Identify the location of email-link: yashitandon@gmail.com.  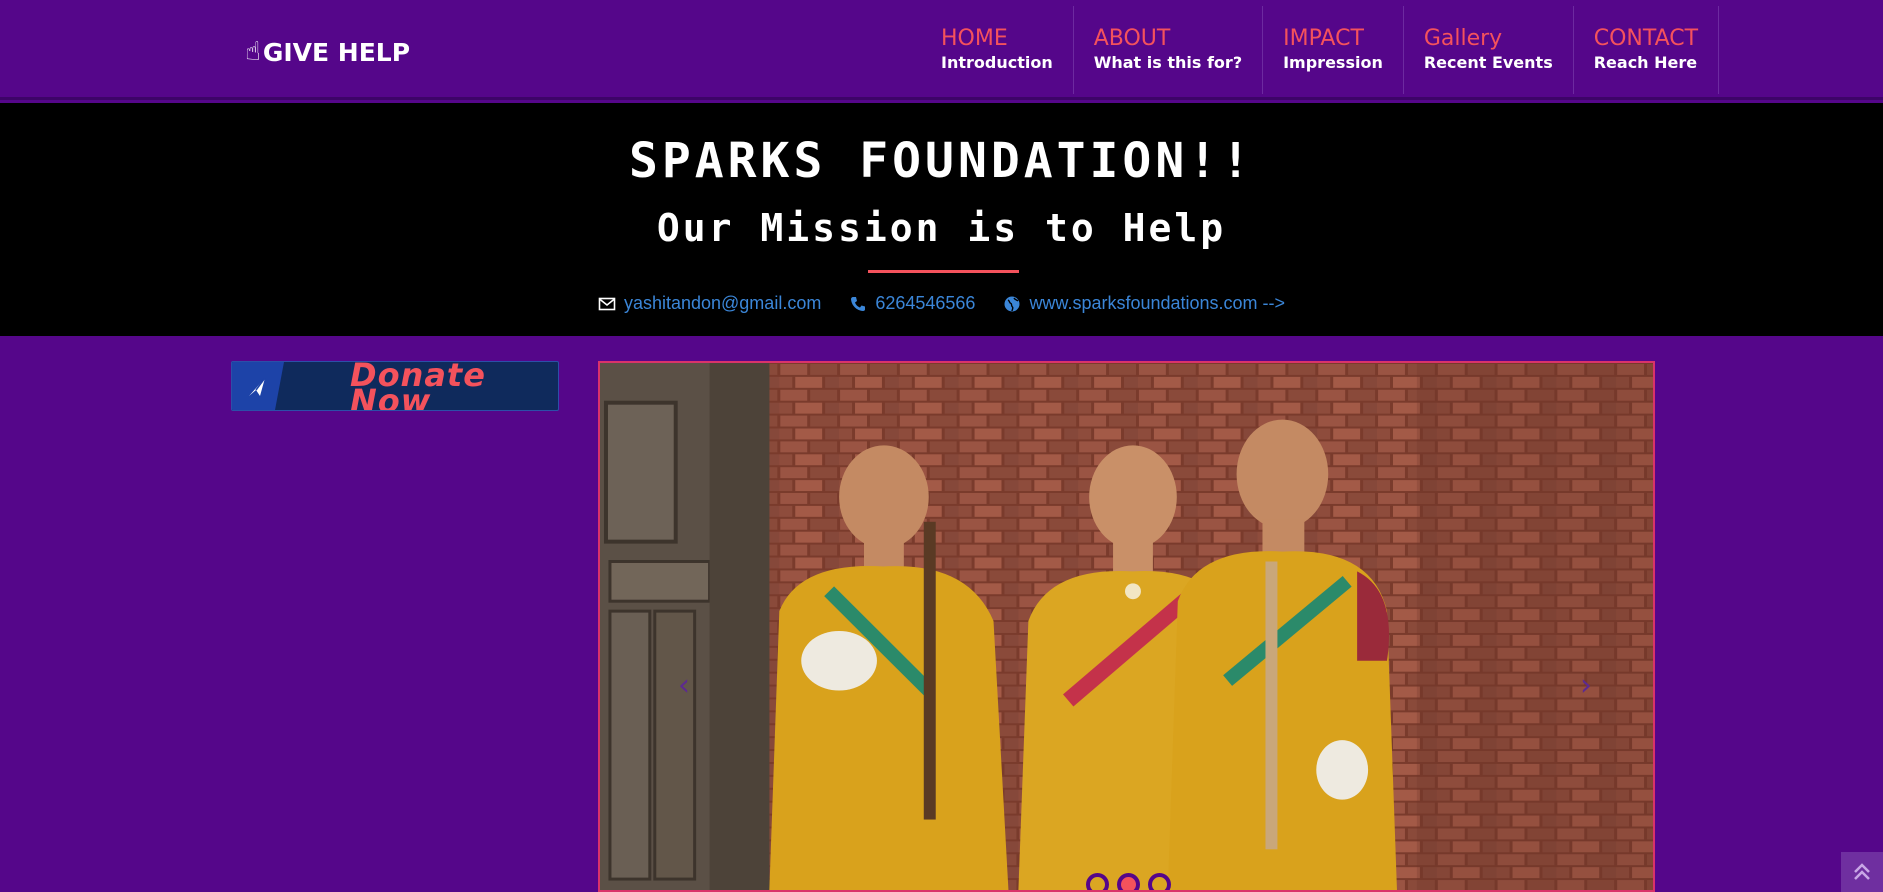
(709, 303).